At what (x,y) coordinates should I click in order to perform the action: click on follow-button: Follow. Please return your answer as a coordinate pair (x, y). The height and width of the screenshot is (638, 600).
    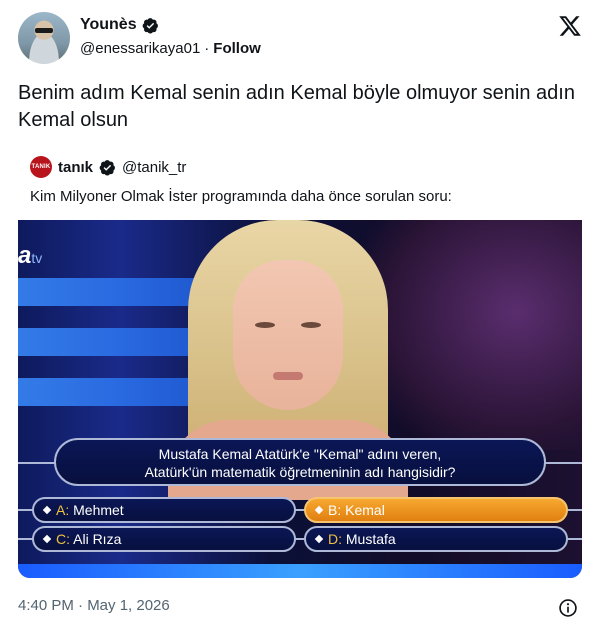
    Looking at the image, I should click on (237, 48).